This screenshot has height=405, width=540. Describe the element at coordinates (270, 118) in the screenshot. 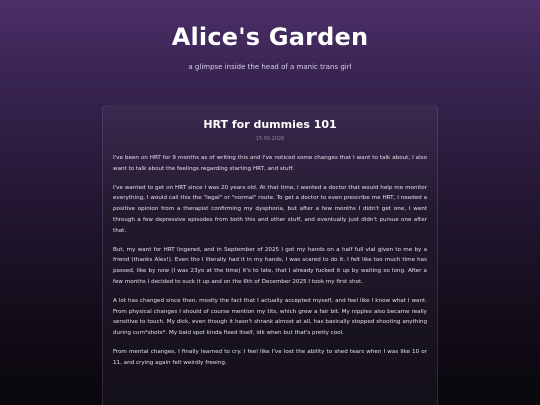

I see `post-title: HRT for dummies 101` at that location.